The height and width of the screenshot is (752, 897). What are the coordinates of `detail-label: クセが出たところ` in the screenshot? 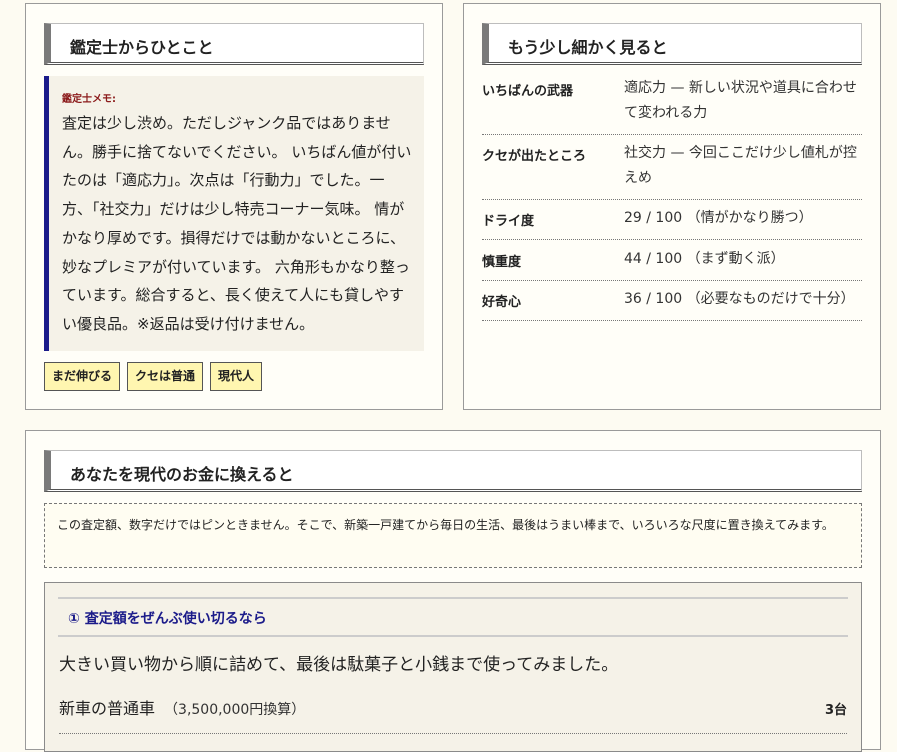 It's located at (534, 156).